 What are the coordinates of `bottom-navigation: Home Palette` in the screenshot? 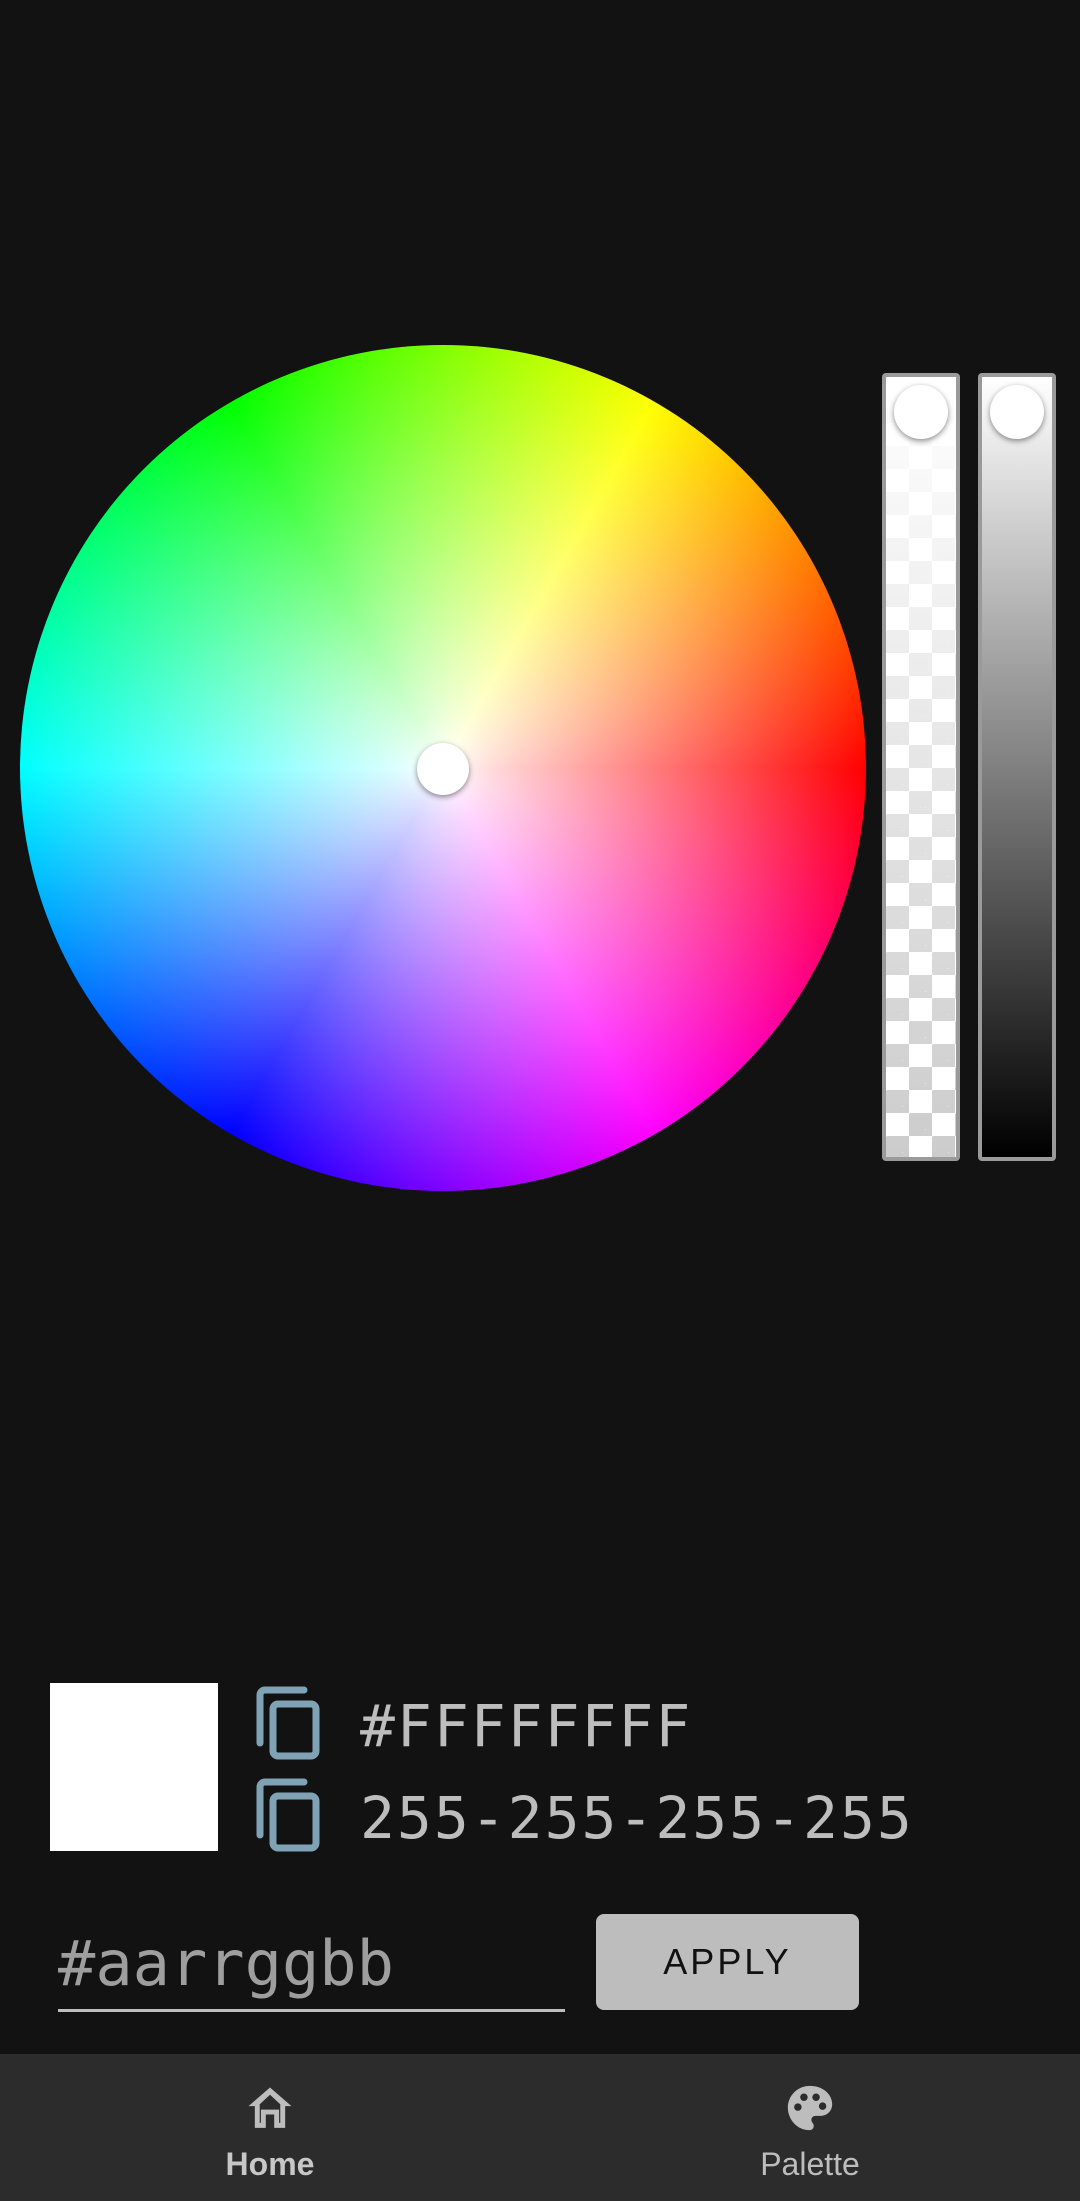 It's located at (540, 2127).